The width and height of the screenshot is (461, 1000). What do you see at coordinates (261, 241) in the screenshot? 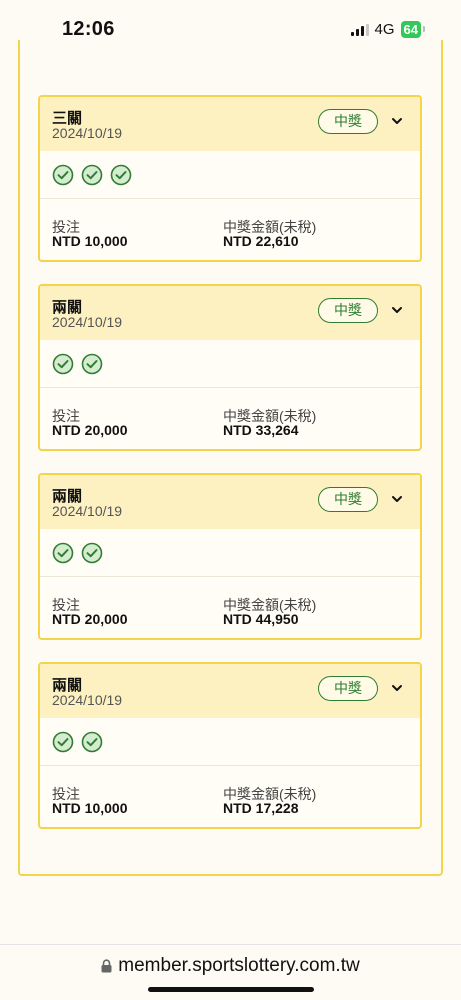
I see `prize-amount-value: NTD 22,610` at bounding box center [261, 241].